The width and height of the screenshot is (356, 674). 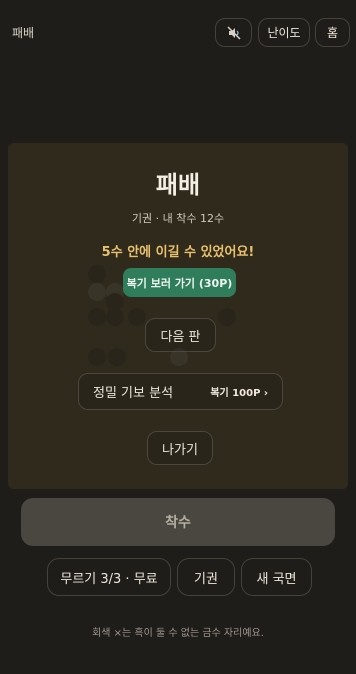 I want to click on sound-toggle-button, so click(x=233, y=32).